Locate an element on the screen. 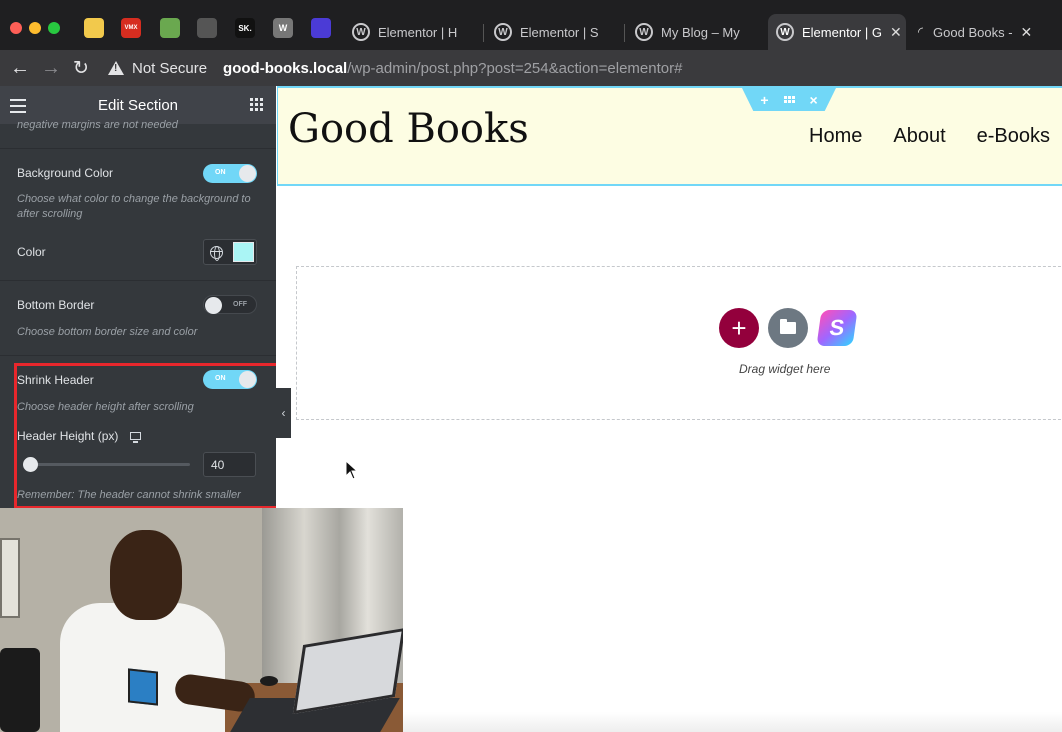 Image resolution: width=1062 pixels, height=732 pixels. tab-label: Elementor | S is located at coordinates (559, 32).